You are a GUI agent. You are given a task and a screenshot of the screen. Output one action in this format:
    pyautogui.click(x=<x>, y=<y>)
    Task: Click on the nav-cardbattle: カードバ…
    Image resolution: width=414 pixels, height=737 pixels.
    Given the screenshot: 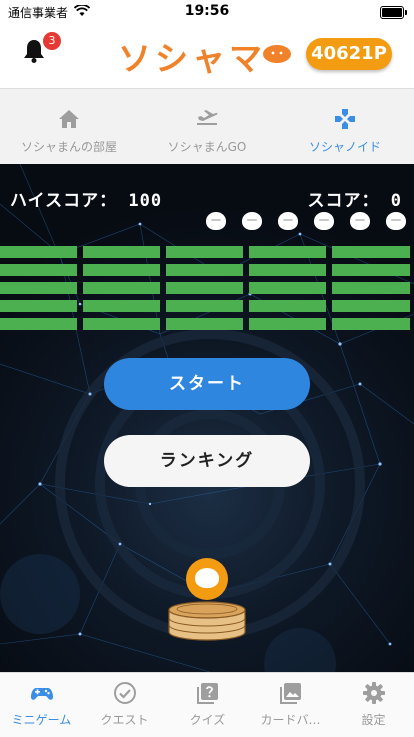 What is the action you would take?
    pyautogui.click(x=290, y=705)
    